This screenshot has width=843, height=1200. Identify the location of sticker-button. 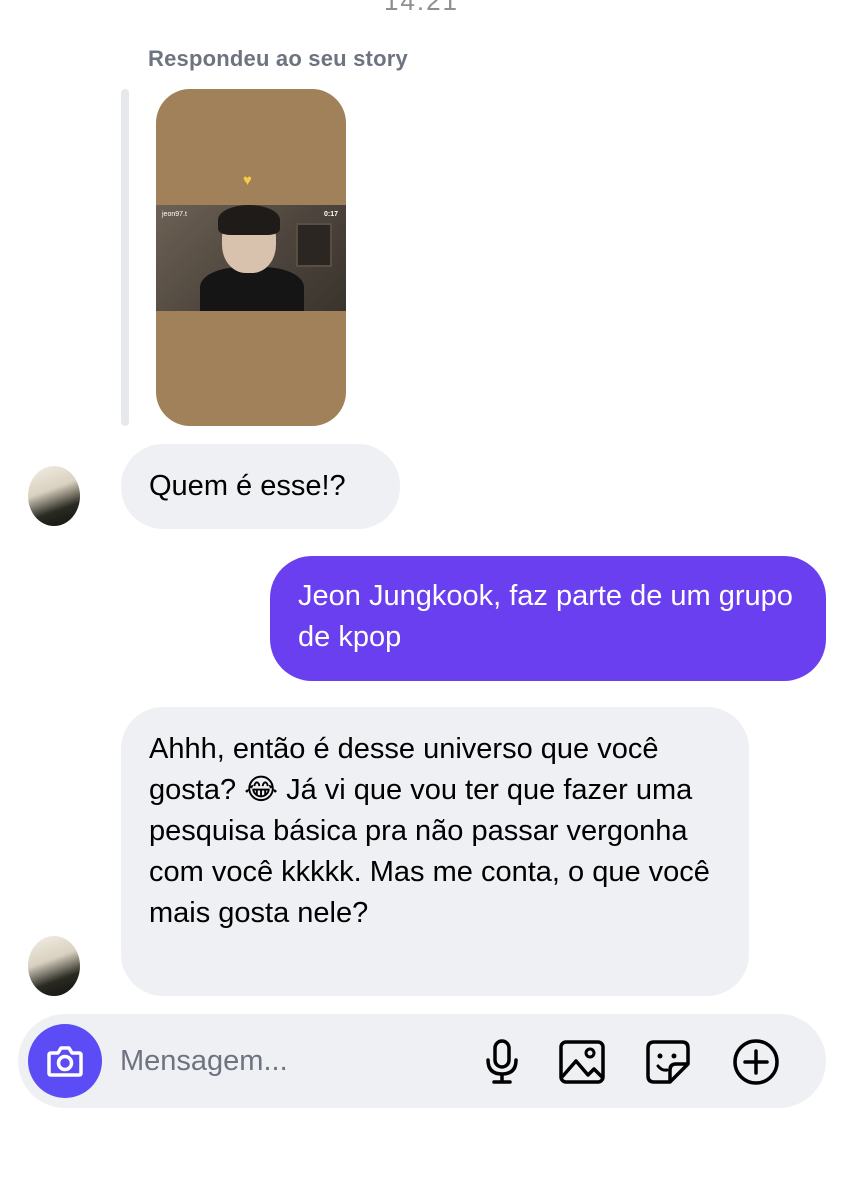
(668, 1062).